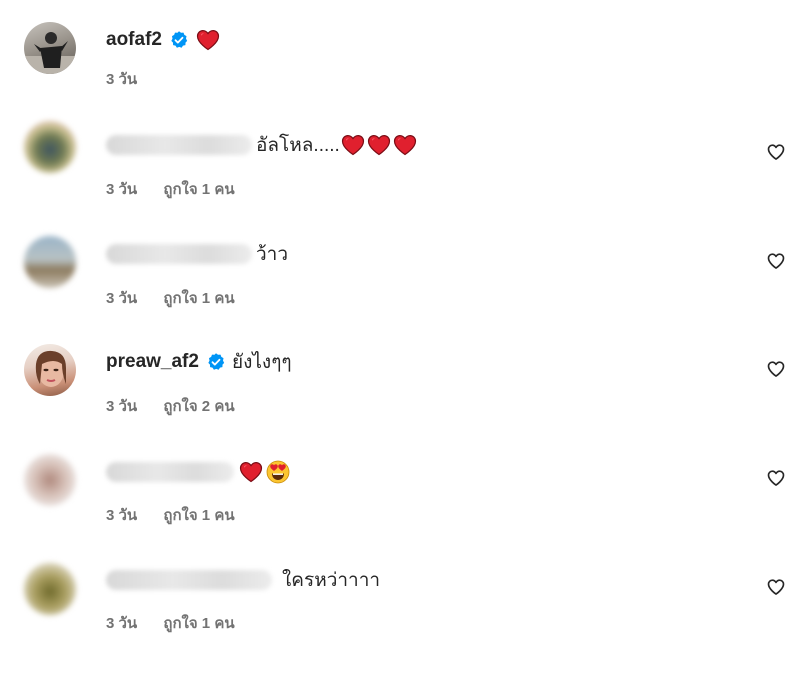 This screenshot has height=689, width=800. I want to click on comment-likes-count: ถูกใจ 2 คน, so click(198, 406).